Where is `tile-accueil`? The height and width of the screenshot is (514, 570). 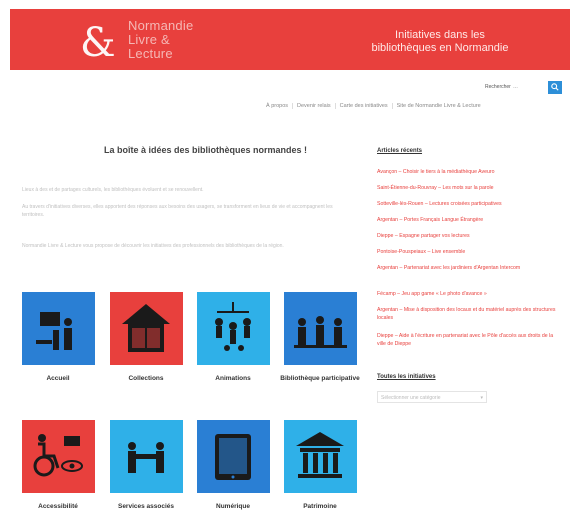
tile-accueil is located at coordinates (58, 328).